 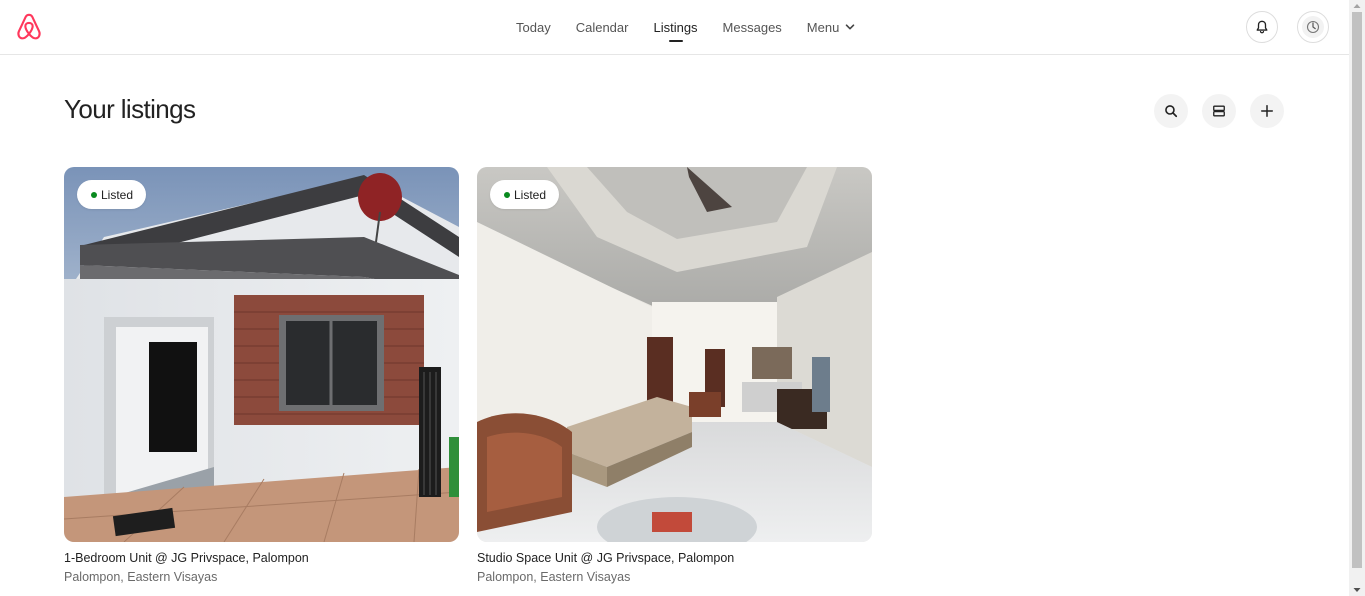 I want to click on page-scrollbar, so click(x=1357, y=298).